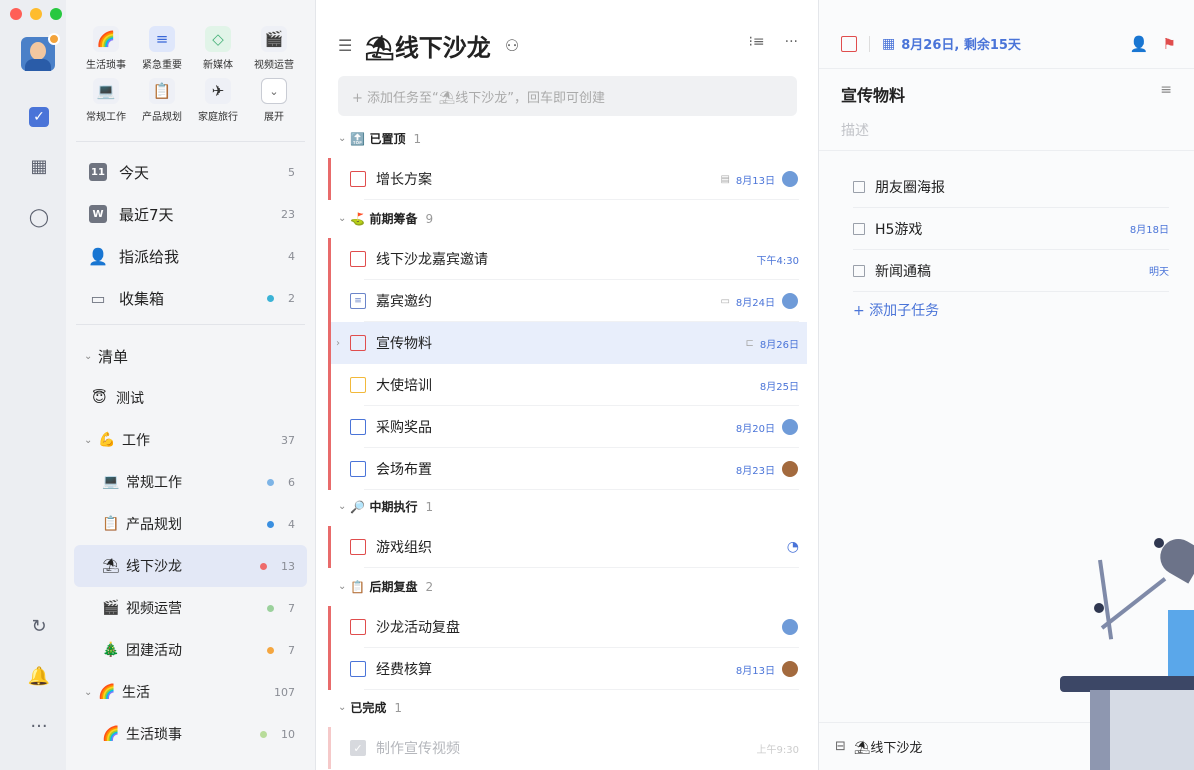 The width and height of the screenshot is (1194, 770). Describe the element at coordinates (1139, 44) in the screenshot. I see `assignee-icon: 👤` at that location.